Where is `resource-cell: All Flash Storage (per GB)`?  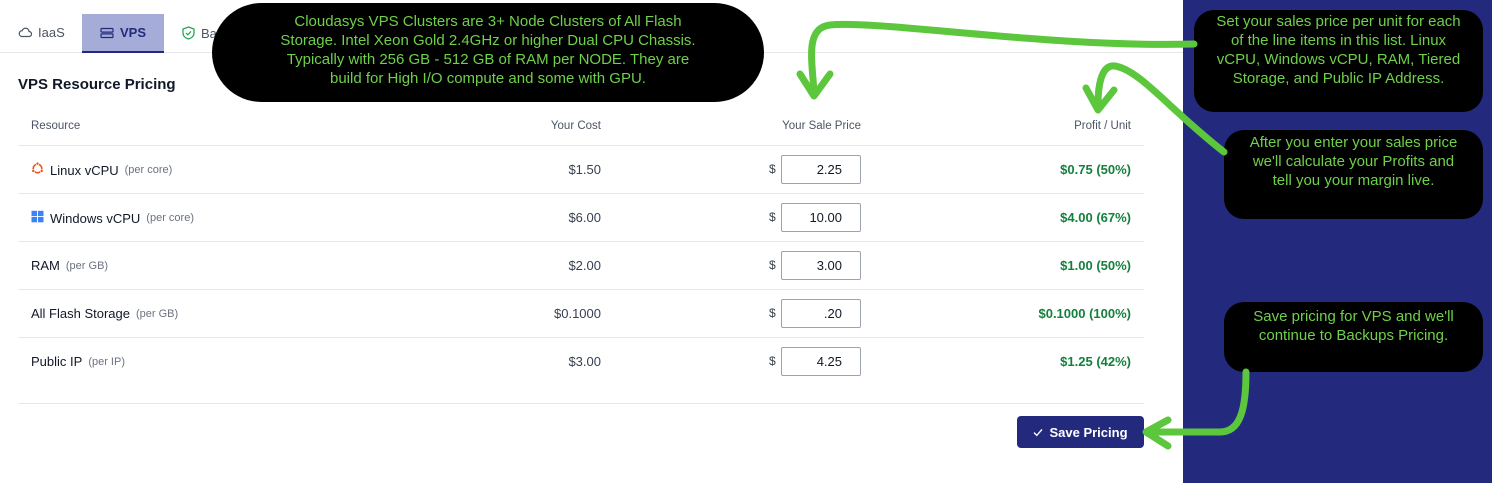
resource-cell: All Flash Storage (per GB) is located at coordinates (104, 313).